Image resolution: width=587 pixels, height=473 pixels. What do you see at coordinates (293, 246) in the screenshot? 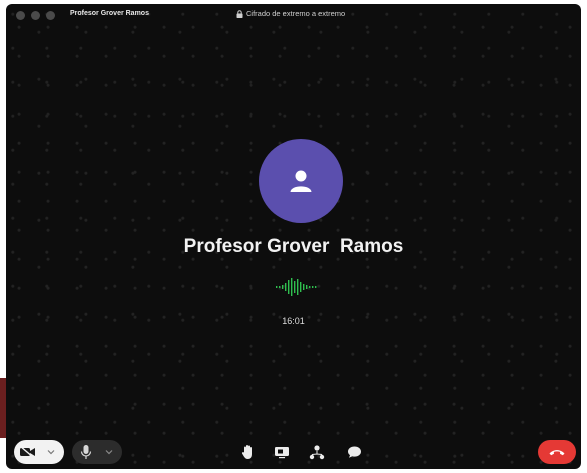
I see `caller-name: Profesor Grover Ramos` at bounding box center [293, 246].